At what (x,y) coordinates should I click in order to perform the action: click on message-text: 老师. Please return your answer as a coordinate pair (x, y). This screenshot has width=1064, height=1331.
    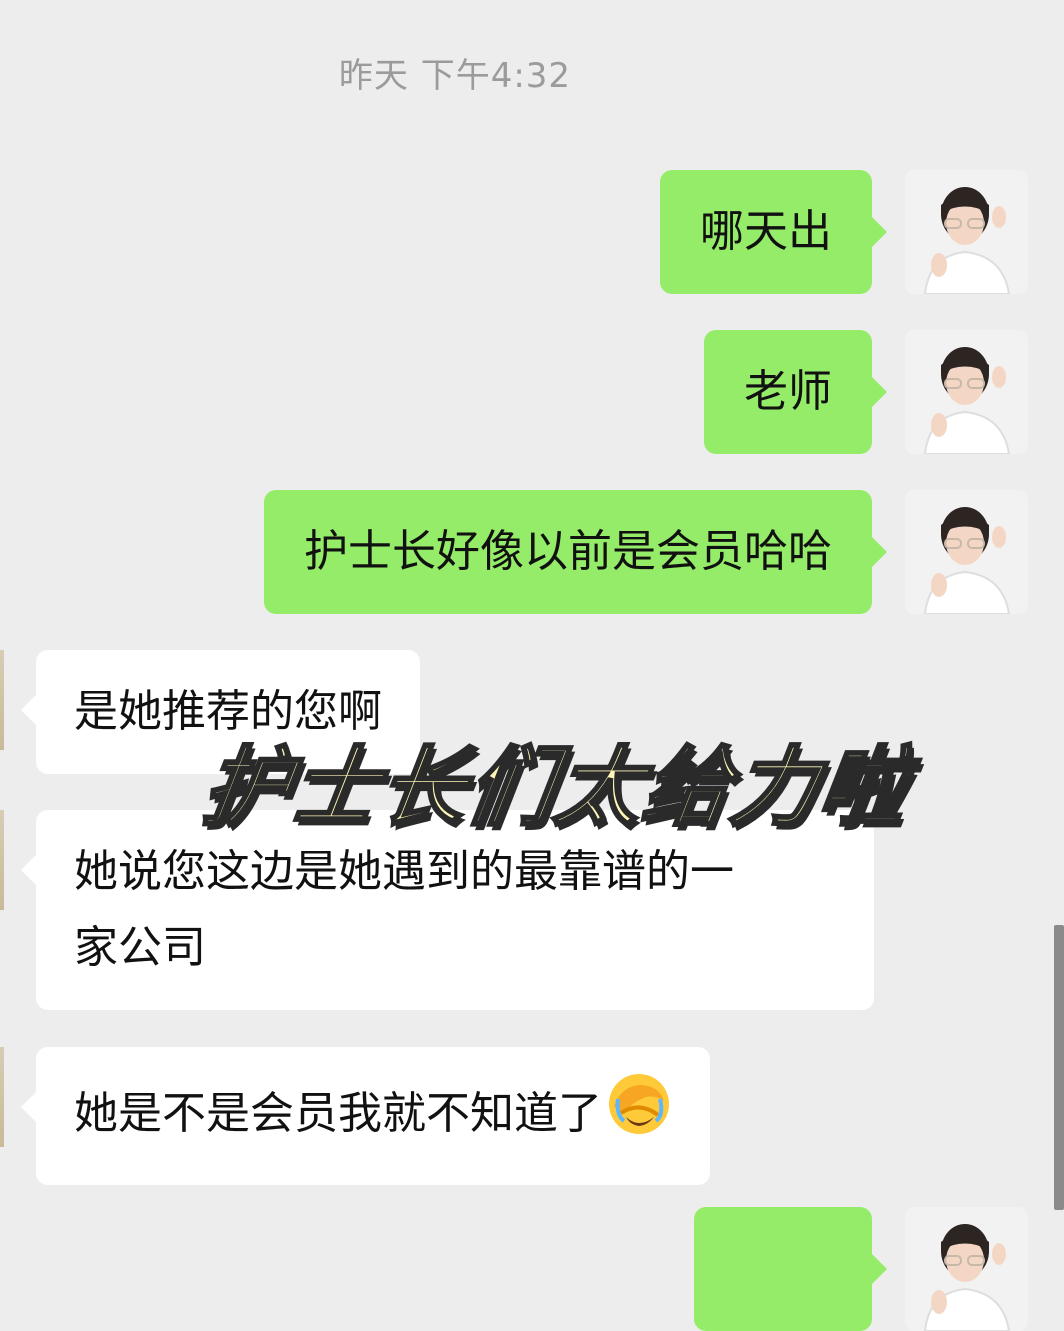
    Looking at the image, I should click on (788, 391).